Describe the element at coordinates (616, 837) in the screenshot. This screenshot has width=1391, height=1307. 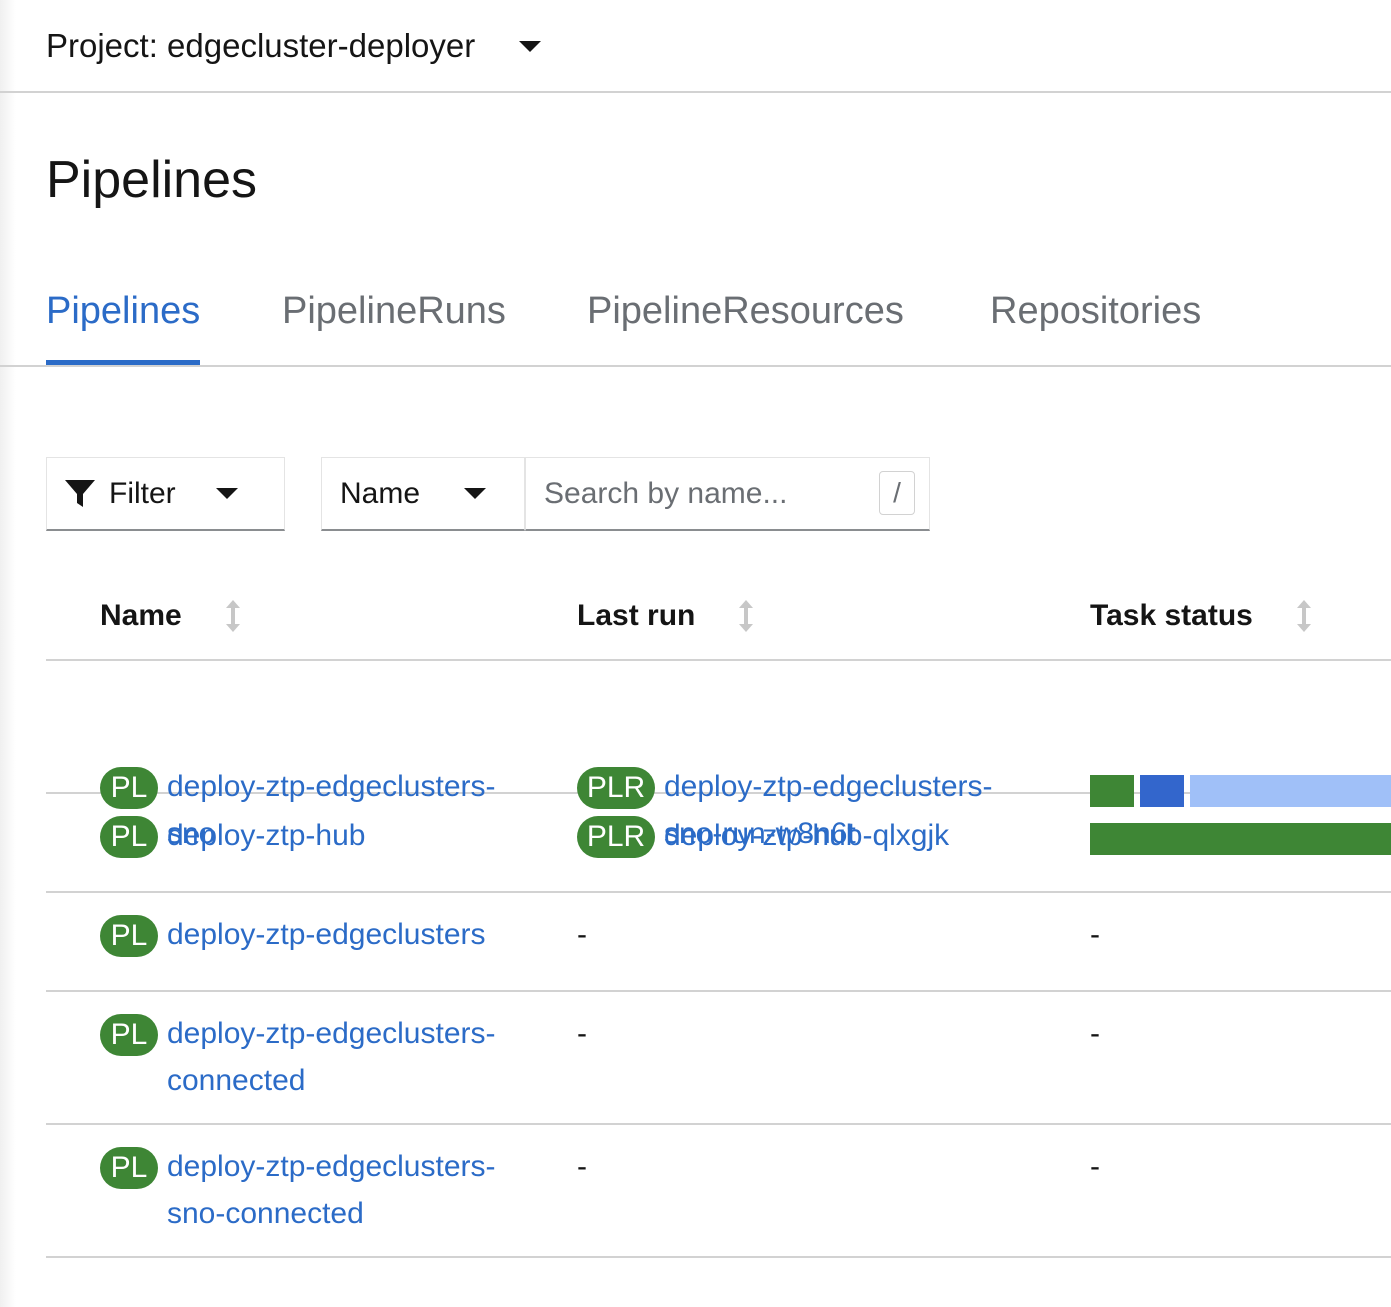
I see `pipelinerun-badge: PLR` at that location.